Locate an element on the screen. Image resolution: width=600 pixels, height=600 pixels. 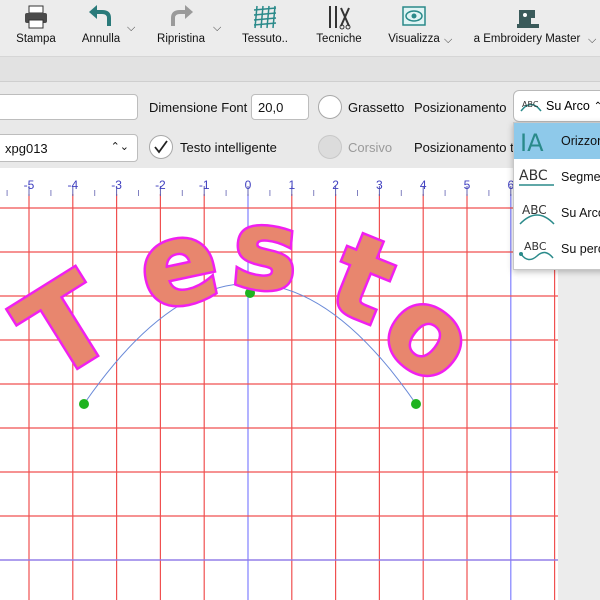
dropdown-item-su-arco: ABC Su Arco is located at coordinates (557, 213).